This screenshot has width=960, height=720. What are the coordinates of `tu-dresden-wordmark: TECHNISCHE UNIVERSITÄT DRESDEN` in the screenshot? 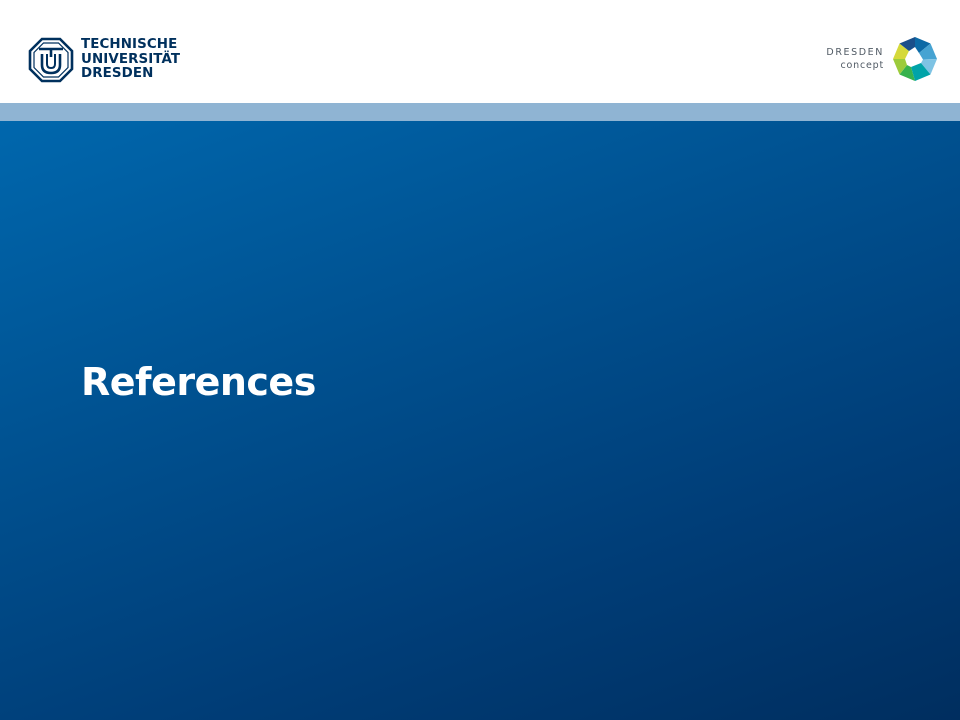 It's located at (130, 60).